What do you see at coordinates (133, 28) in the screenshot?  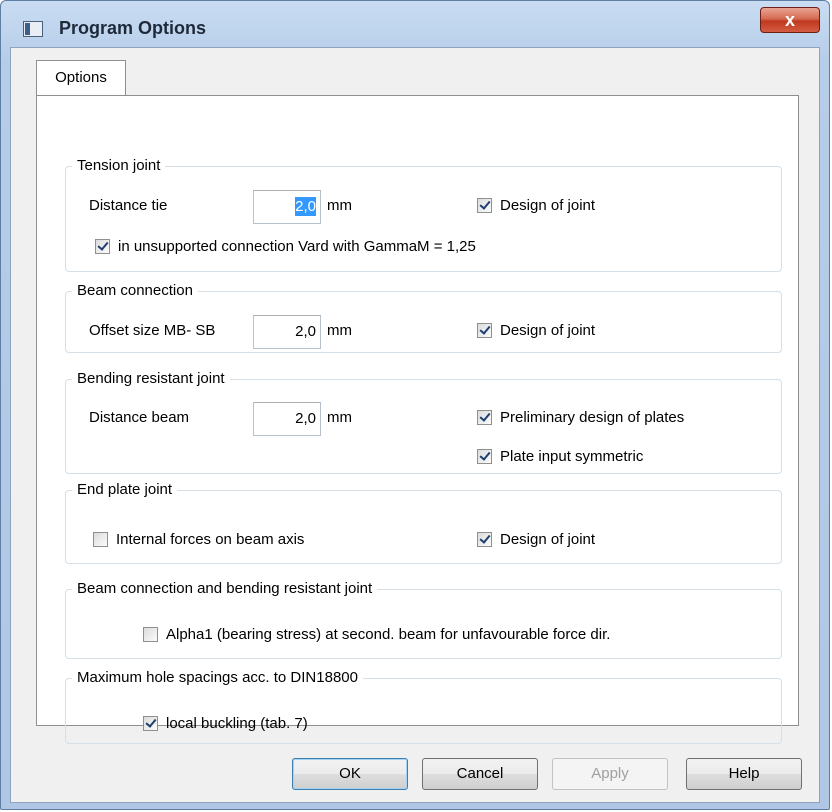 I see `window-title: Program Options` at bounding box center [133, 28].